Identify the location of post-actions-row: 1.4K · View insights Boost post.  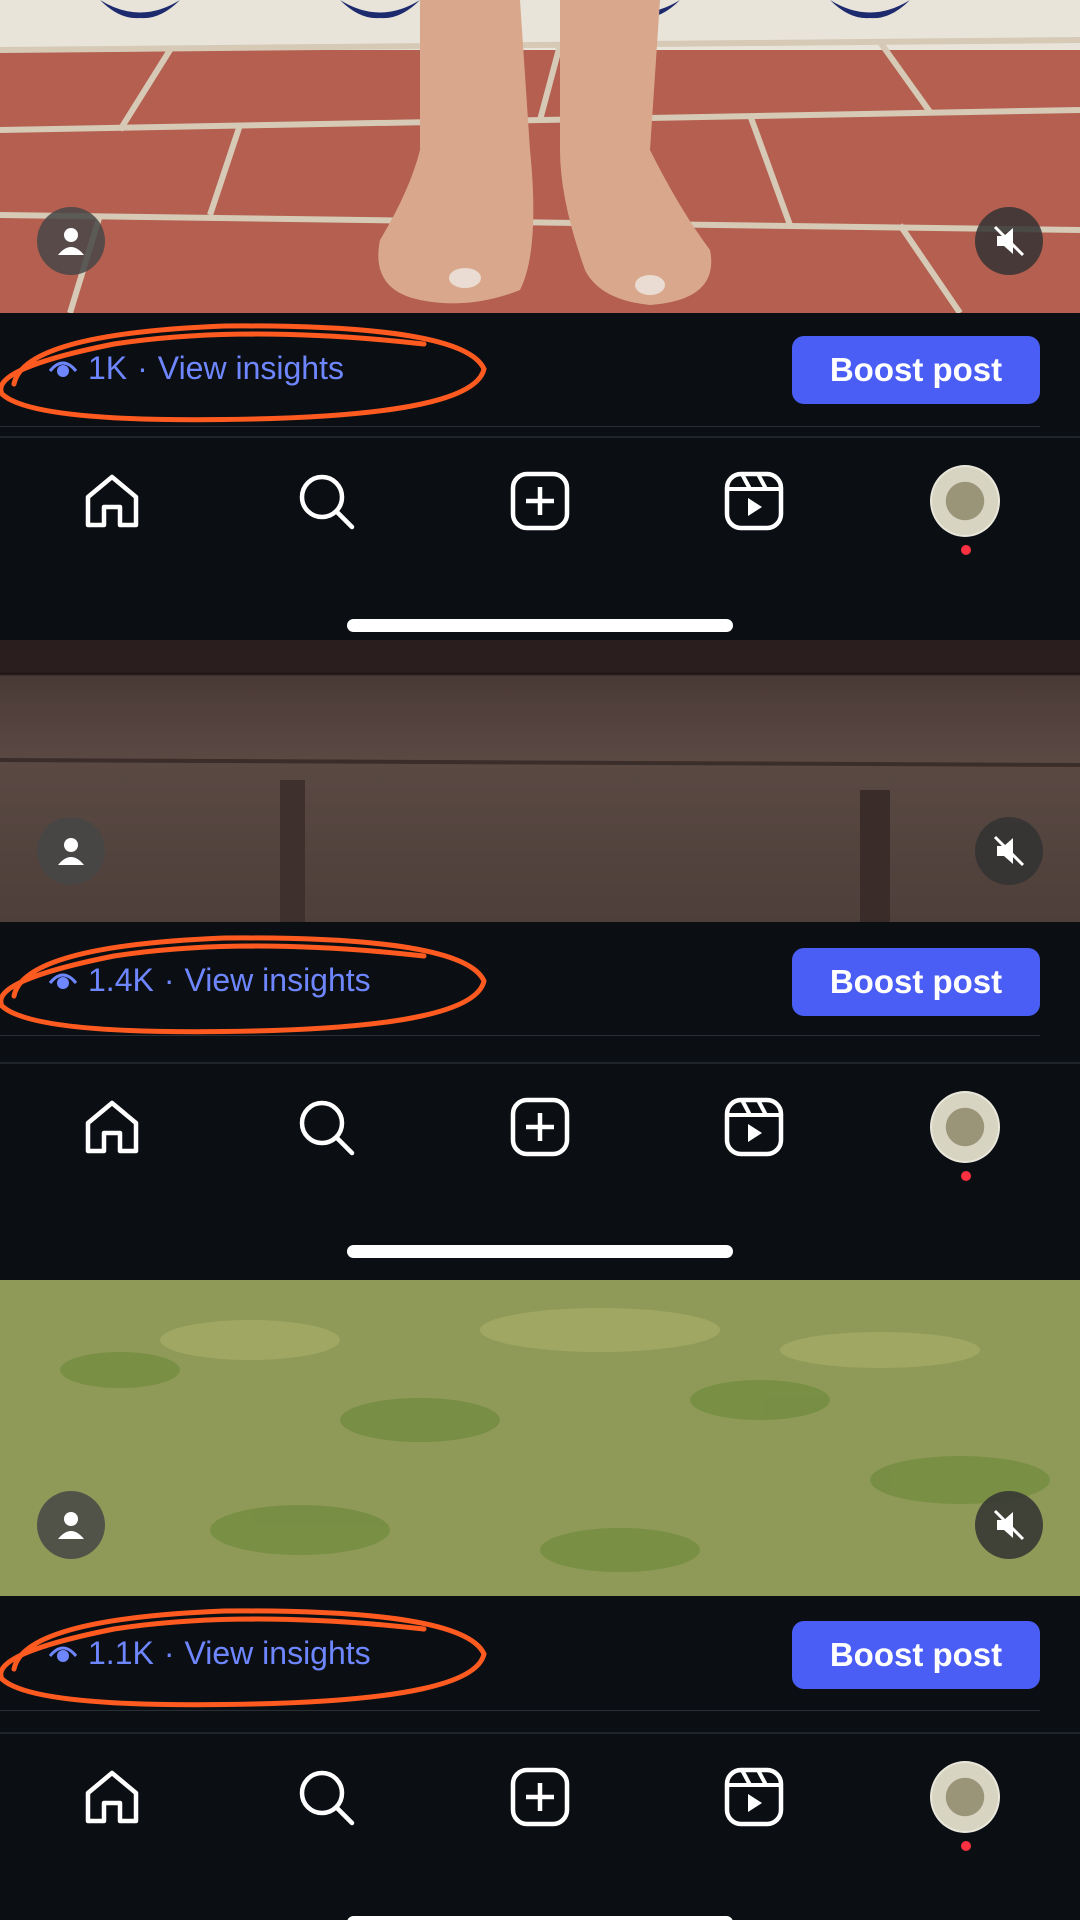
(540, 985).